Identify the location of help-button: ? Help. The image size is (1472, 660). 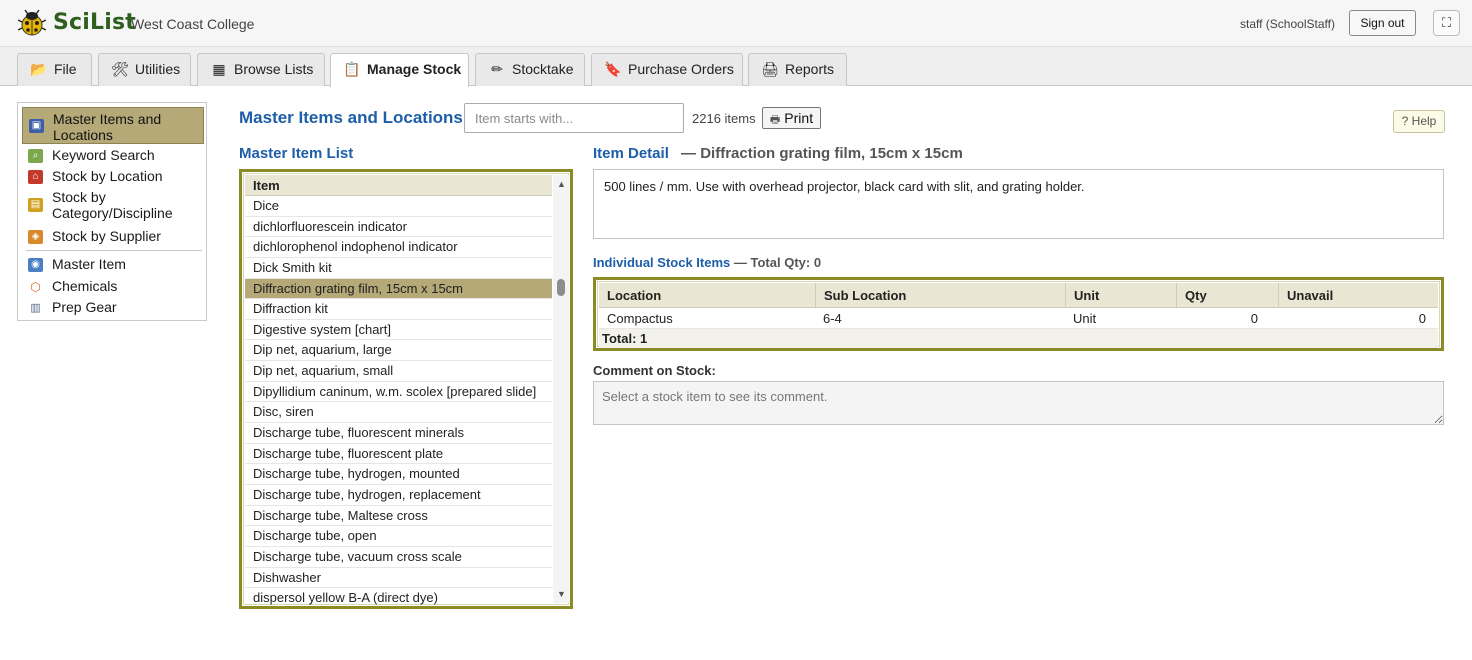
(1419, 121).